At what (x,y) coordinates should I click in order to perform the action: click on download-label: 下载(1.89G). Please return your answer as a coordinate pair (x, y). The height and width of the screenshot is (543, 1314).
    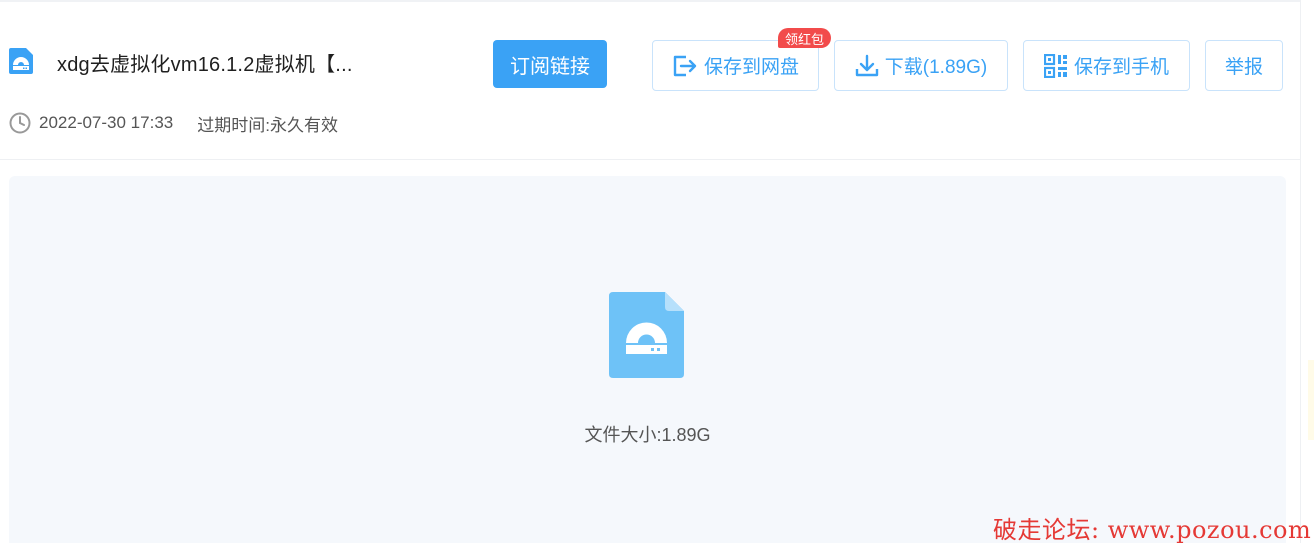
    Looking at the image, I should click on (936, 67).